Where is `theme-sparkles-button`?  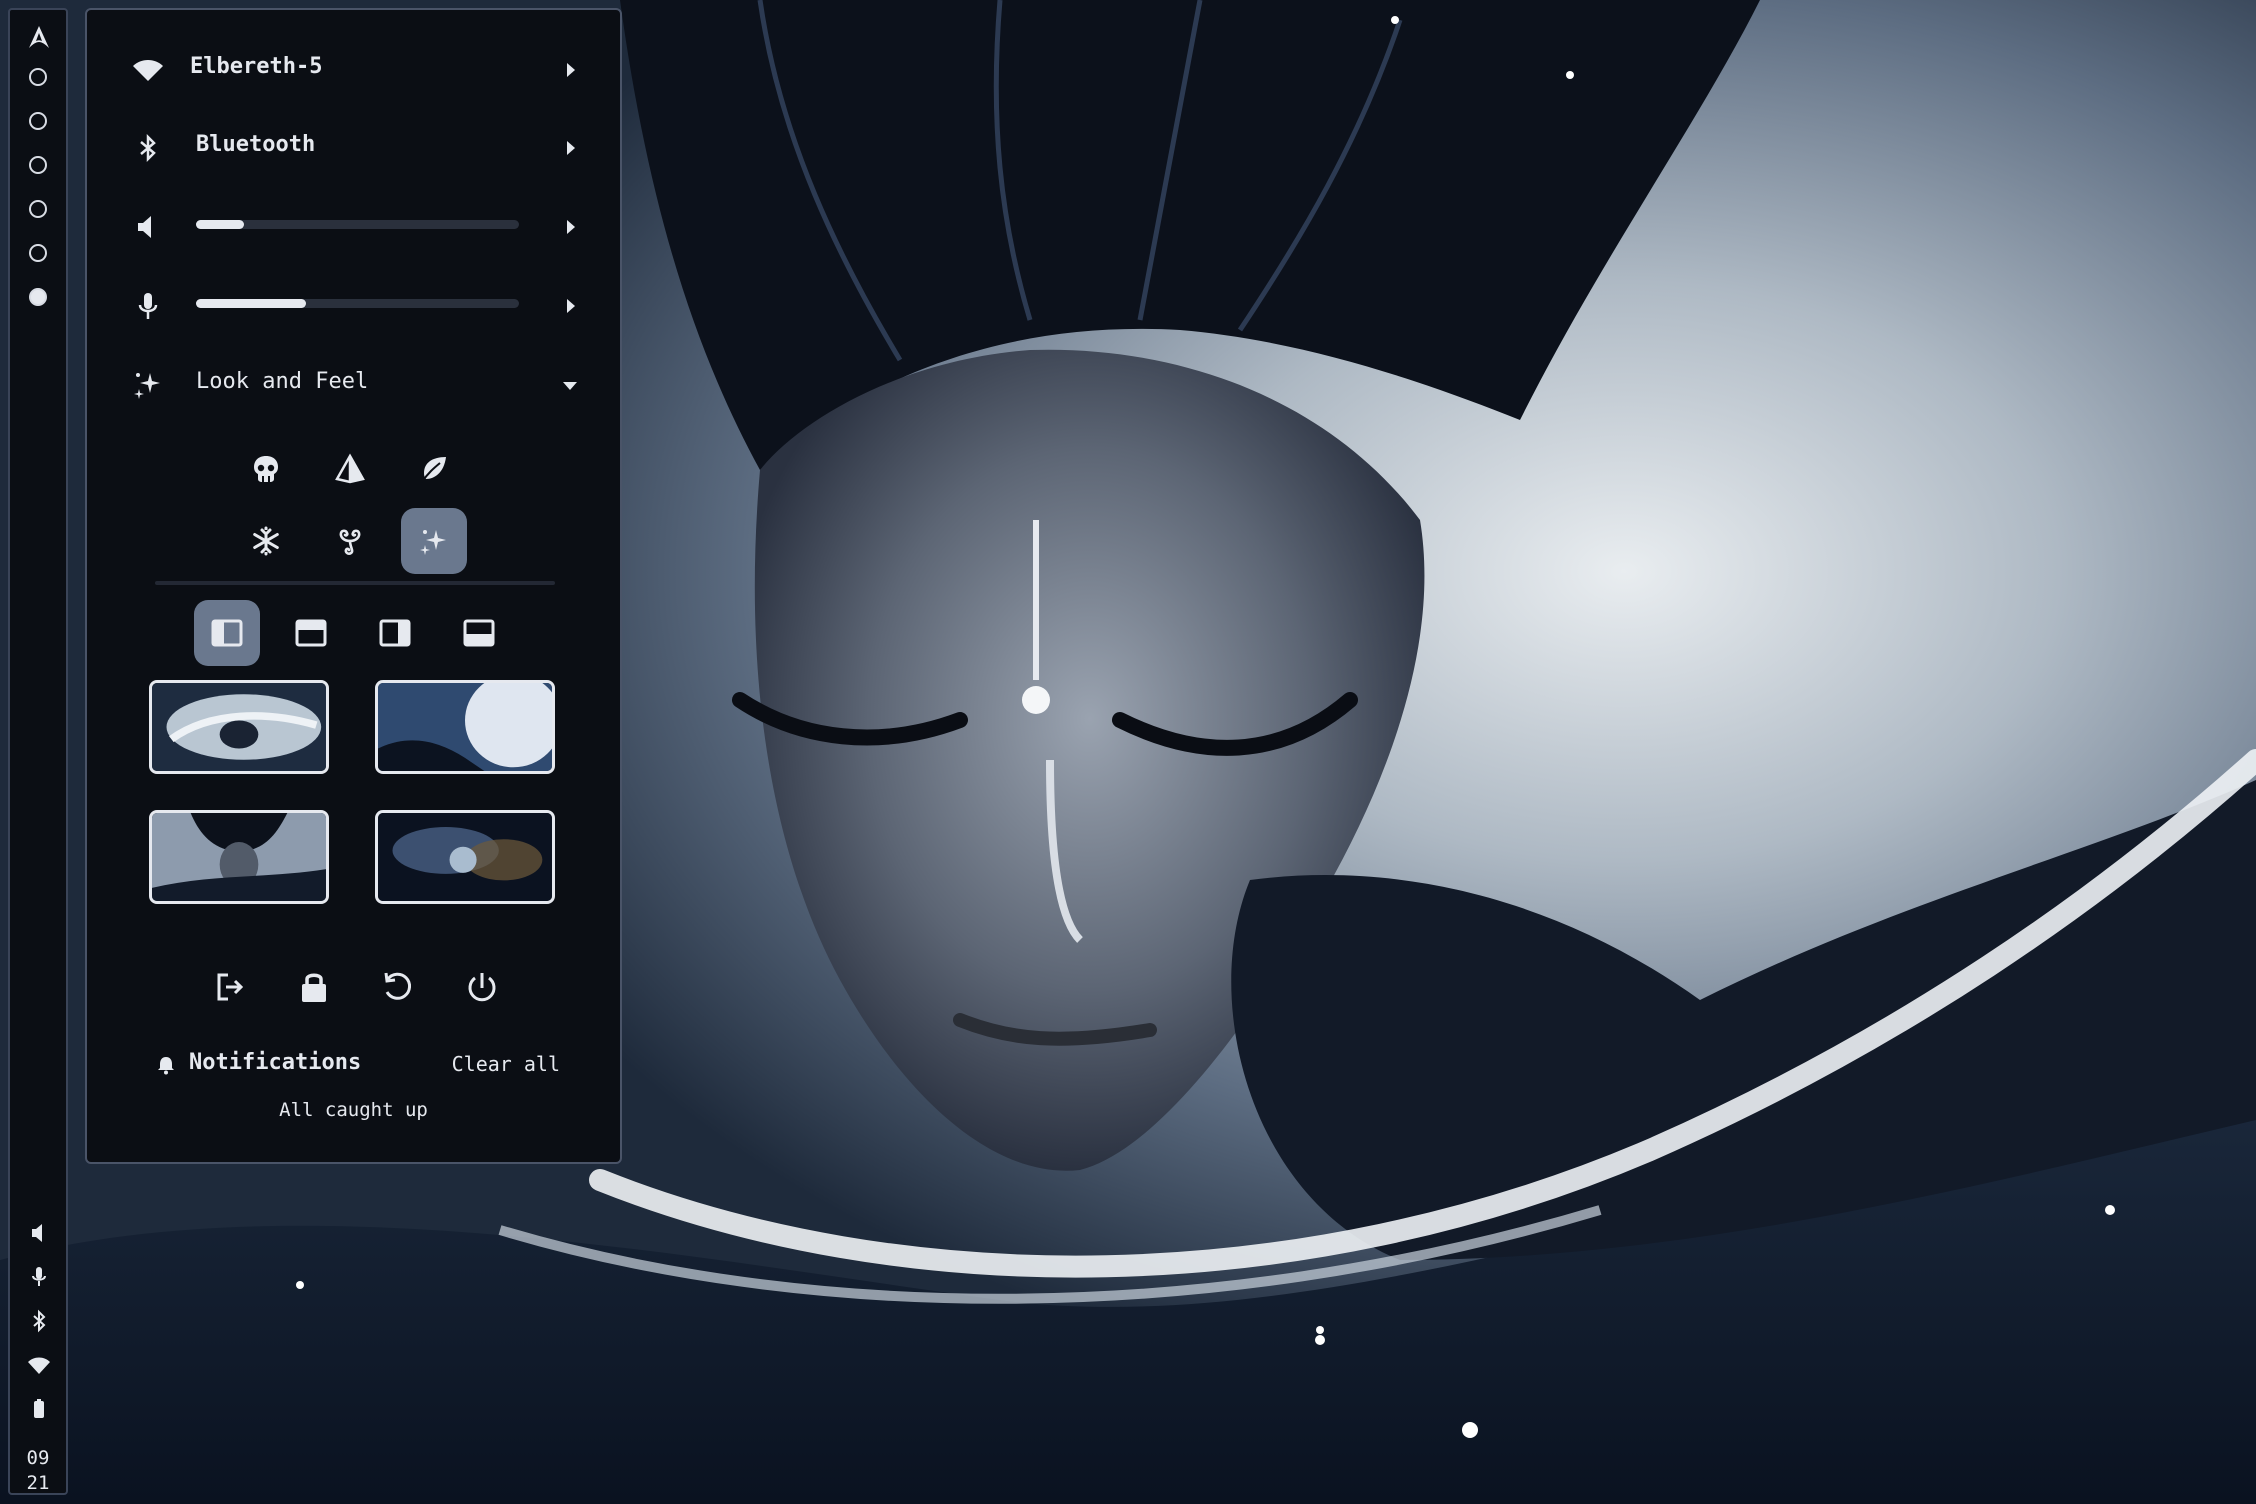 theme-sparkles-button is located at coordinates (434, 541).